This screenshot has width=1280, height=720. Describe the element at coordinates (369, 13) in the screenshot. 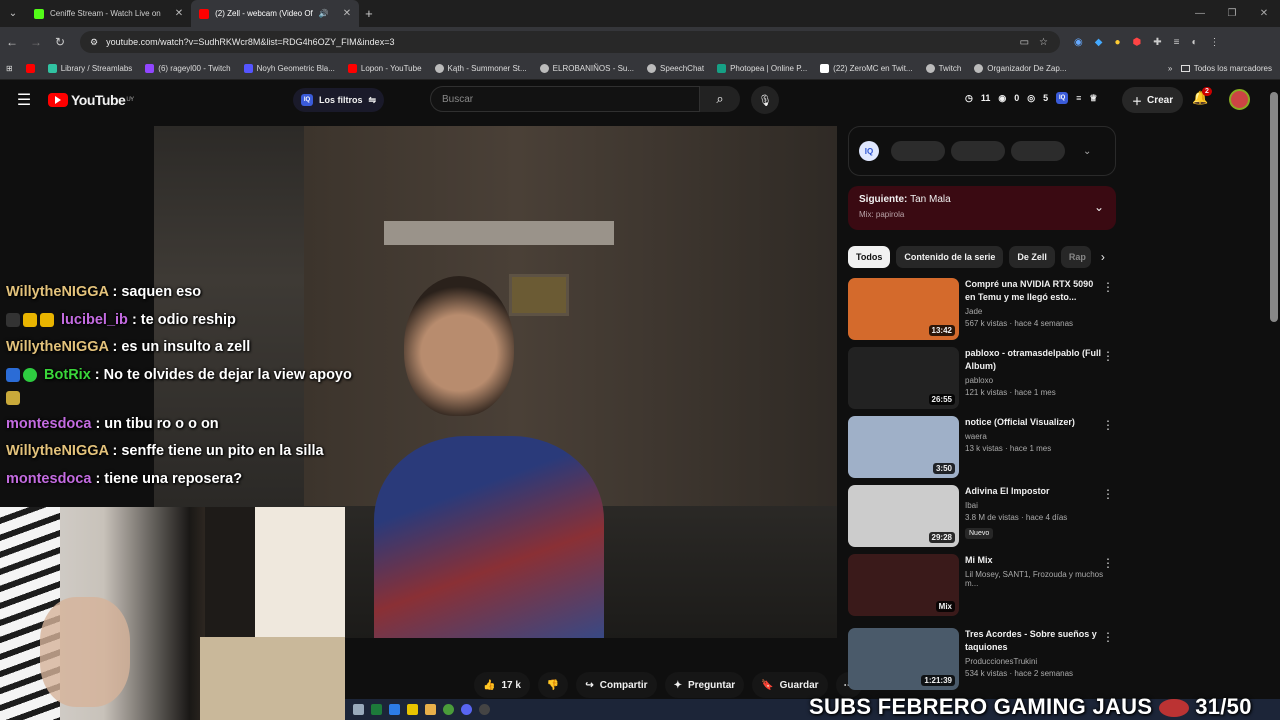

I see `new-tab-button: +` at that location.